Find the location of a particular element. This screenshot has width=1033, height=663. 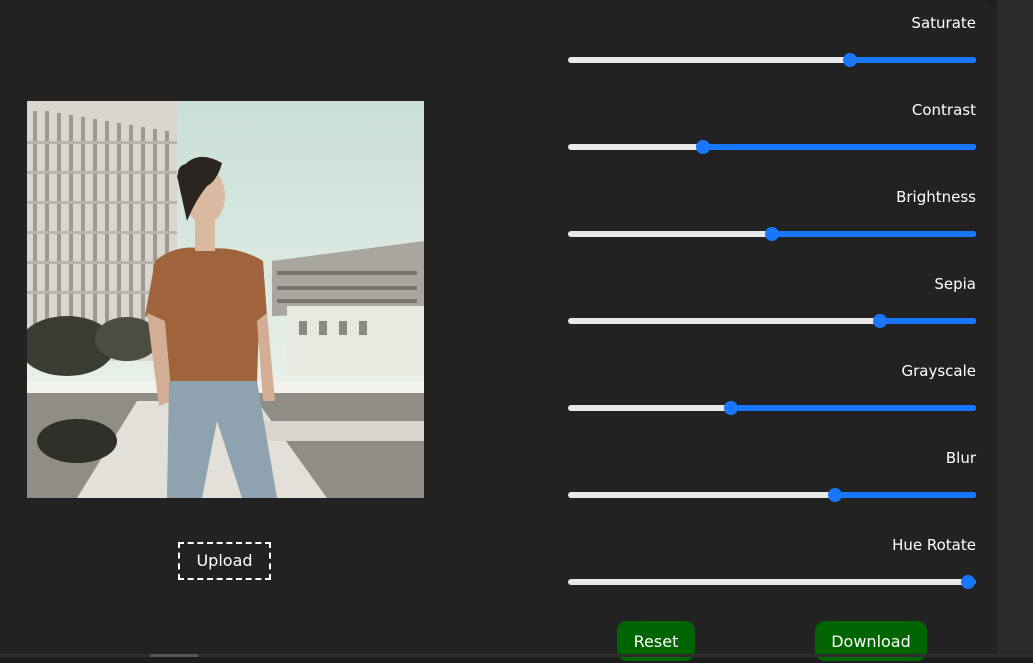

blur-slider-thumb is located at coordinates (835, 495).